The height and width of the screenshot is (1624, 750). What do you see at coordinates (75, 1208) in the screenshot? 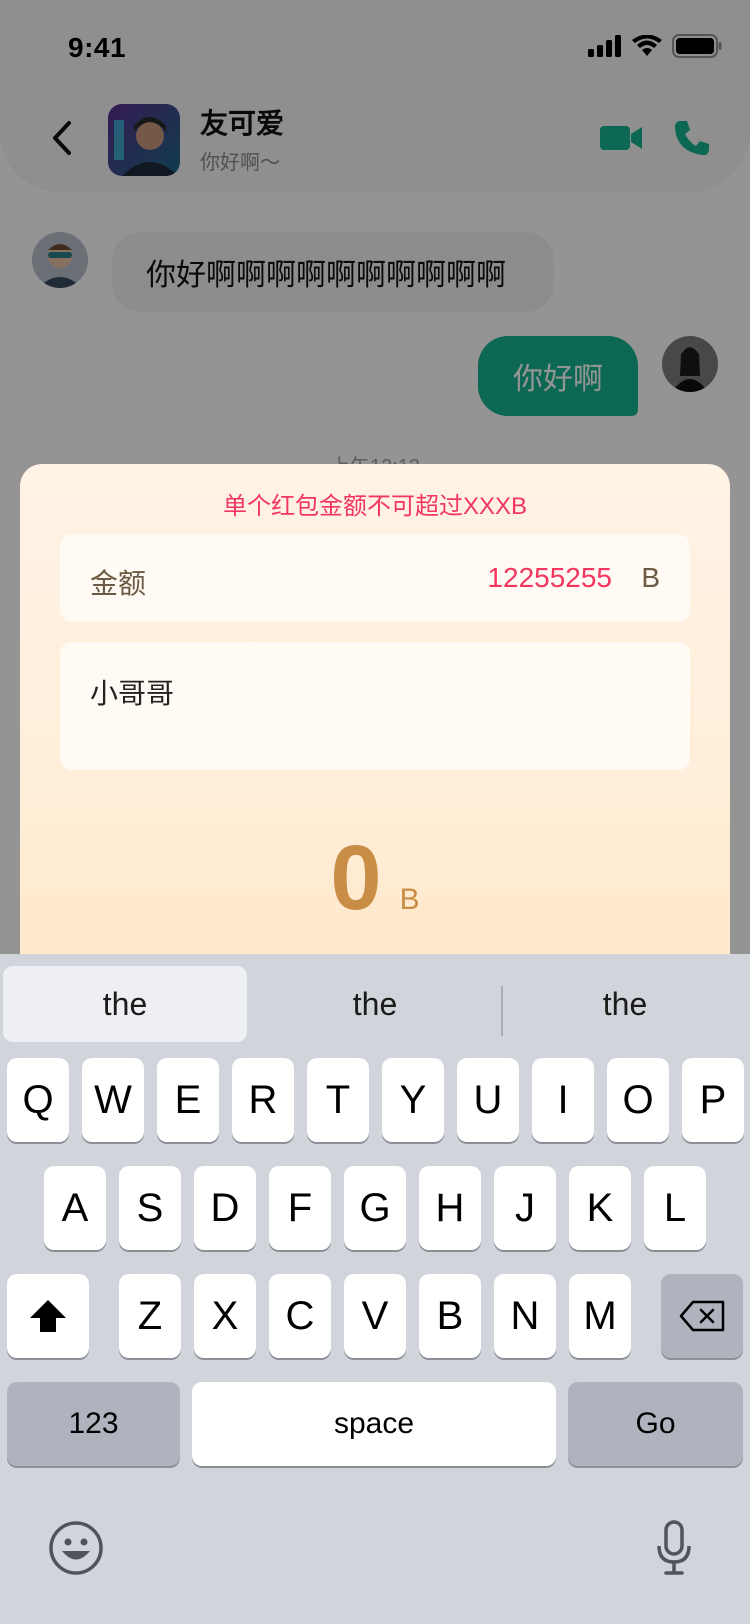
I see `key-a: A` at bounding box center [75, 1208].